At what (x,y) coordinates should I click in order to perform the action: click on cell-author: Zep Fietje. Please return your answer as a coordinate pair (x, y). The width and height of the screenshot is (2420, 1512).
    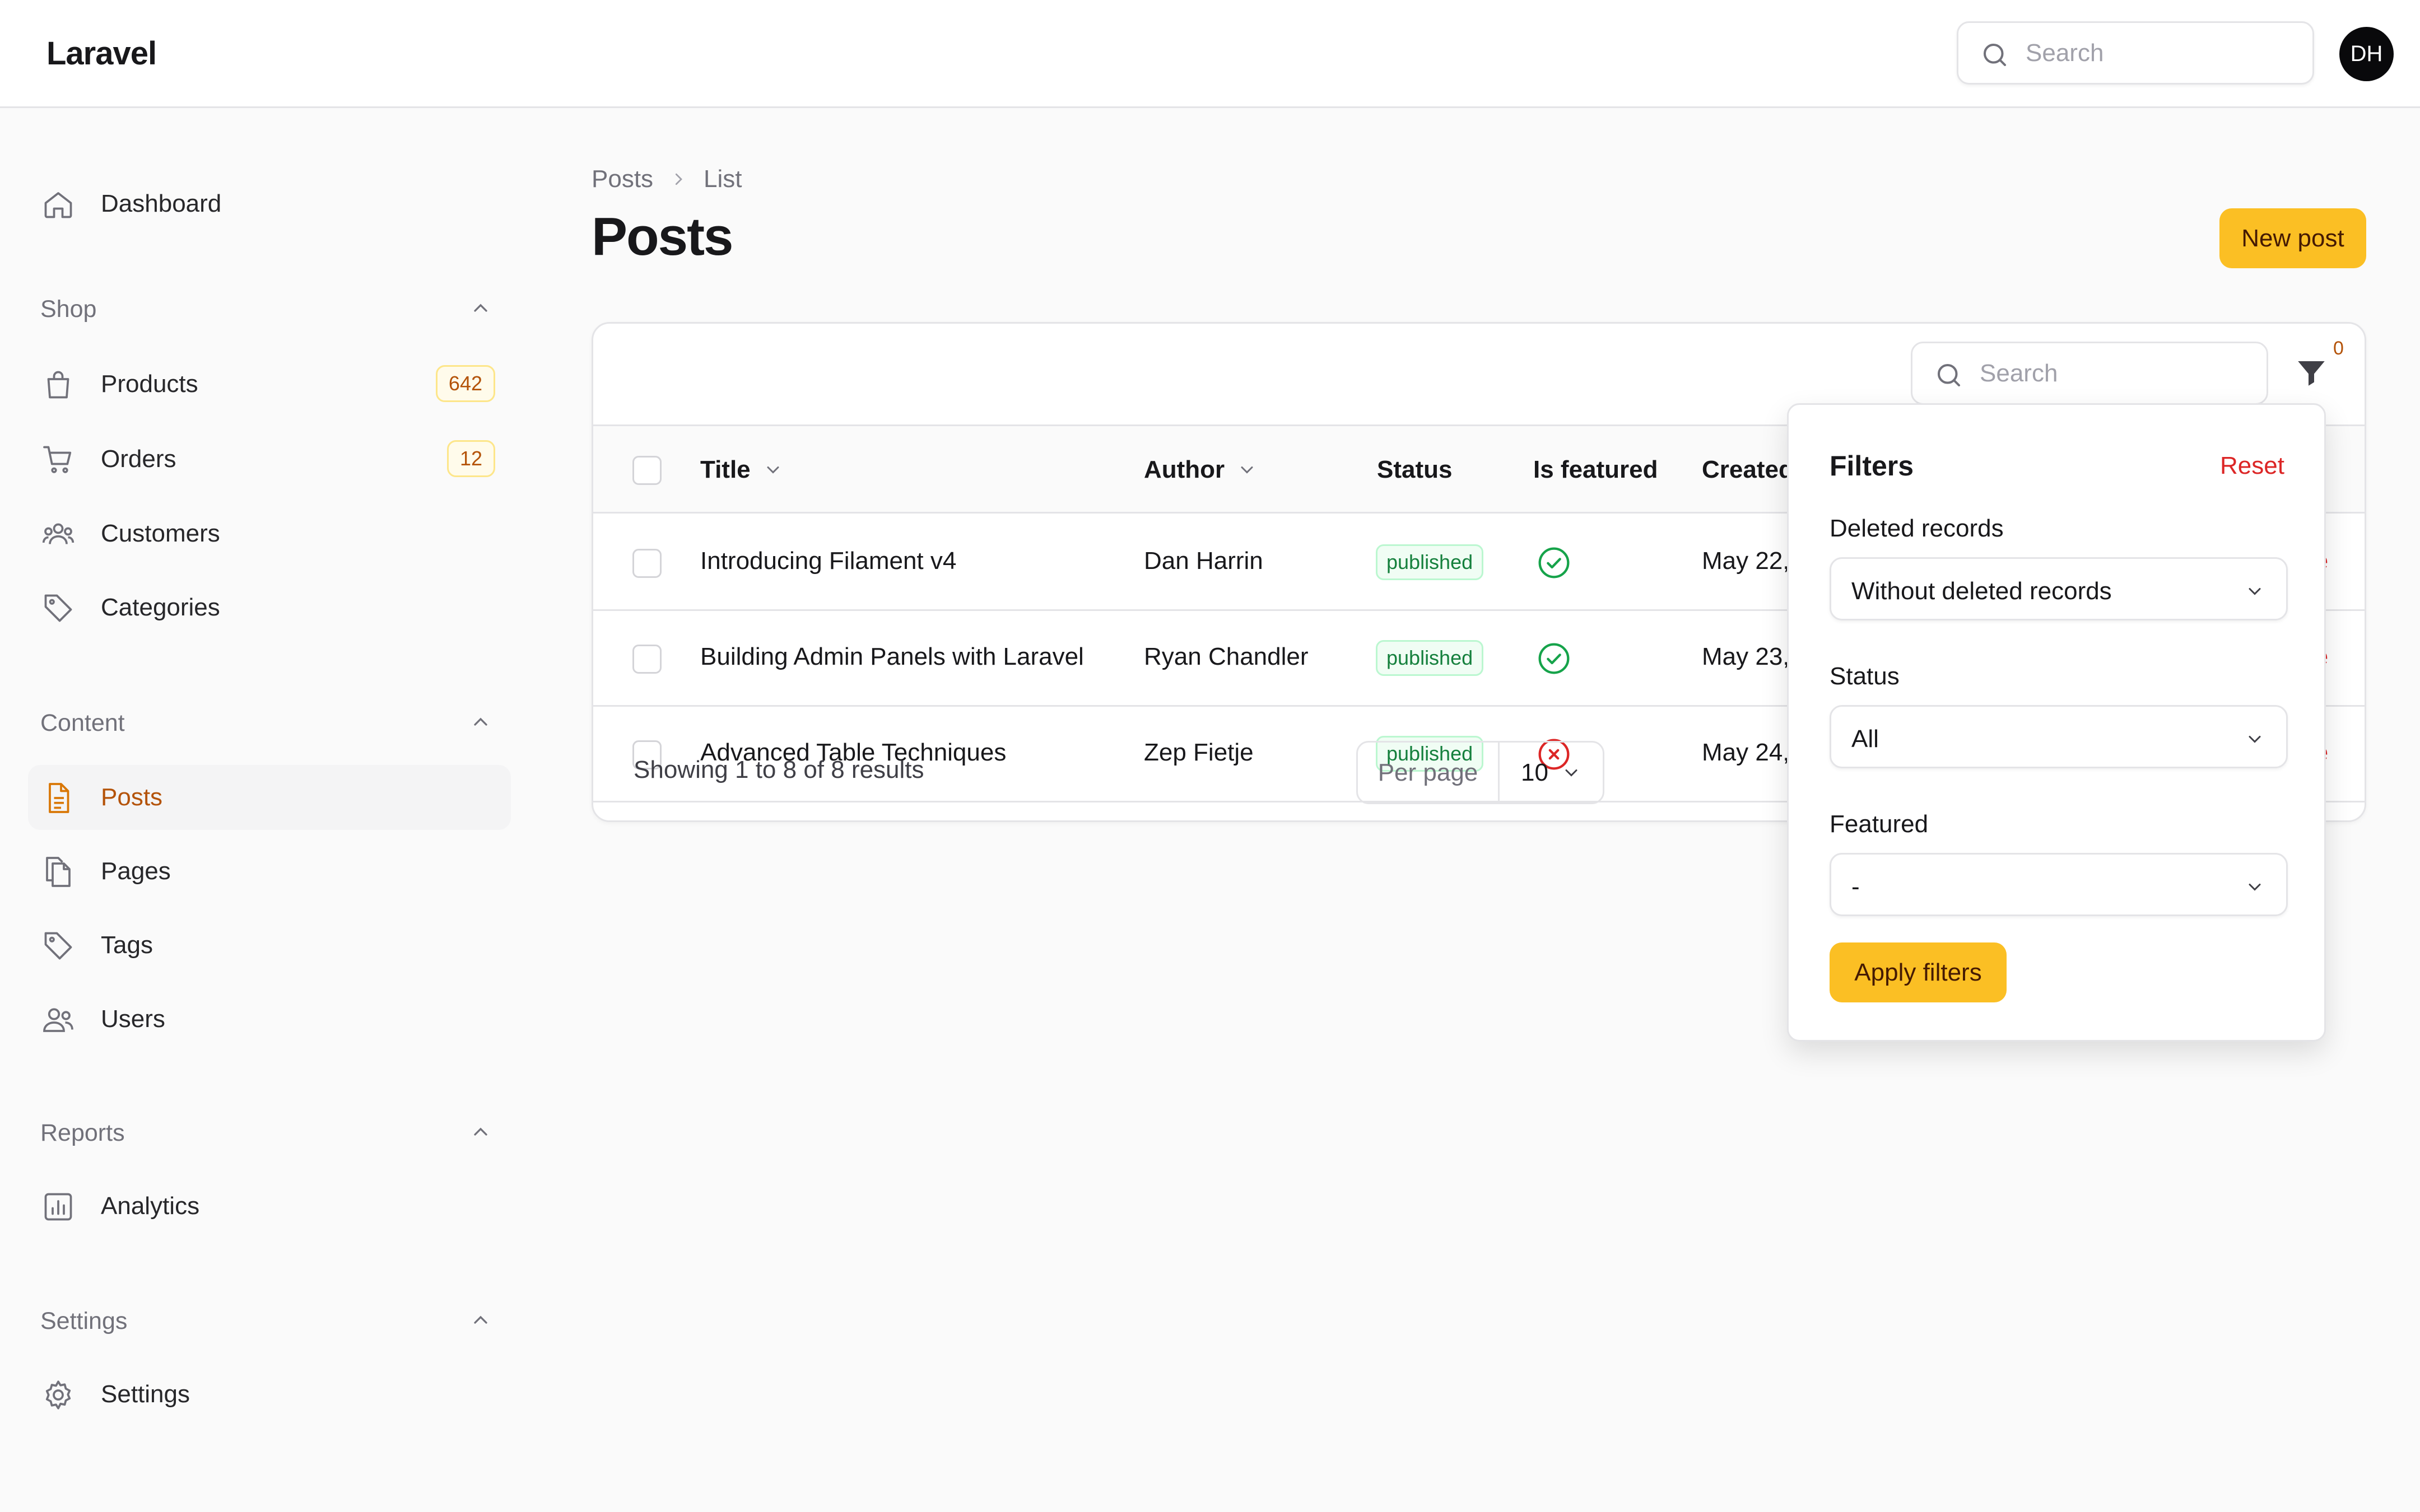
    Looking at the image, I should click on (1199, 753).